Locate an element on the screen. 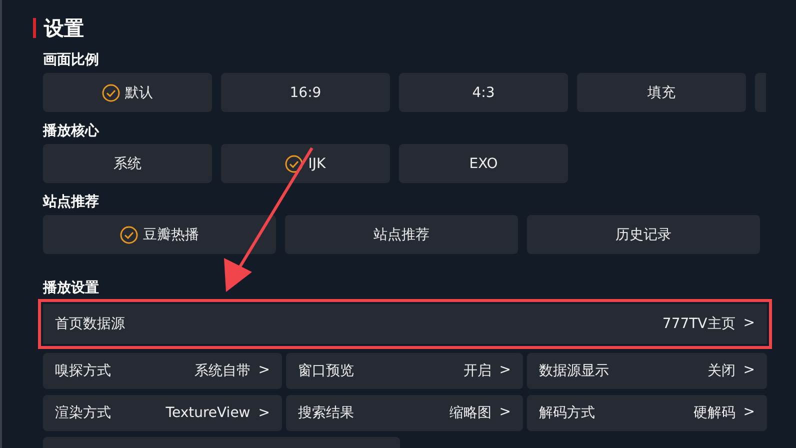  option-label: 16:9 is located at coordinates (306, 92).